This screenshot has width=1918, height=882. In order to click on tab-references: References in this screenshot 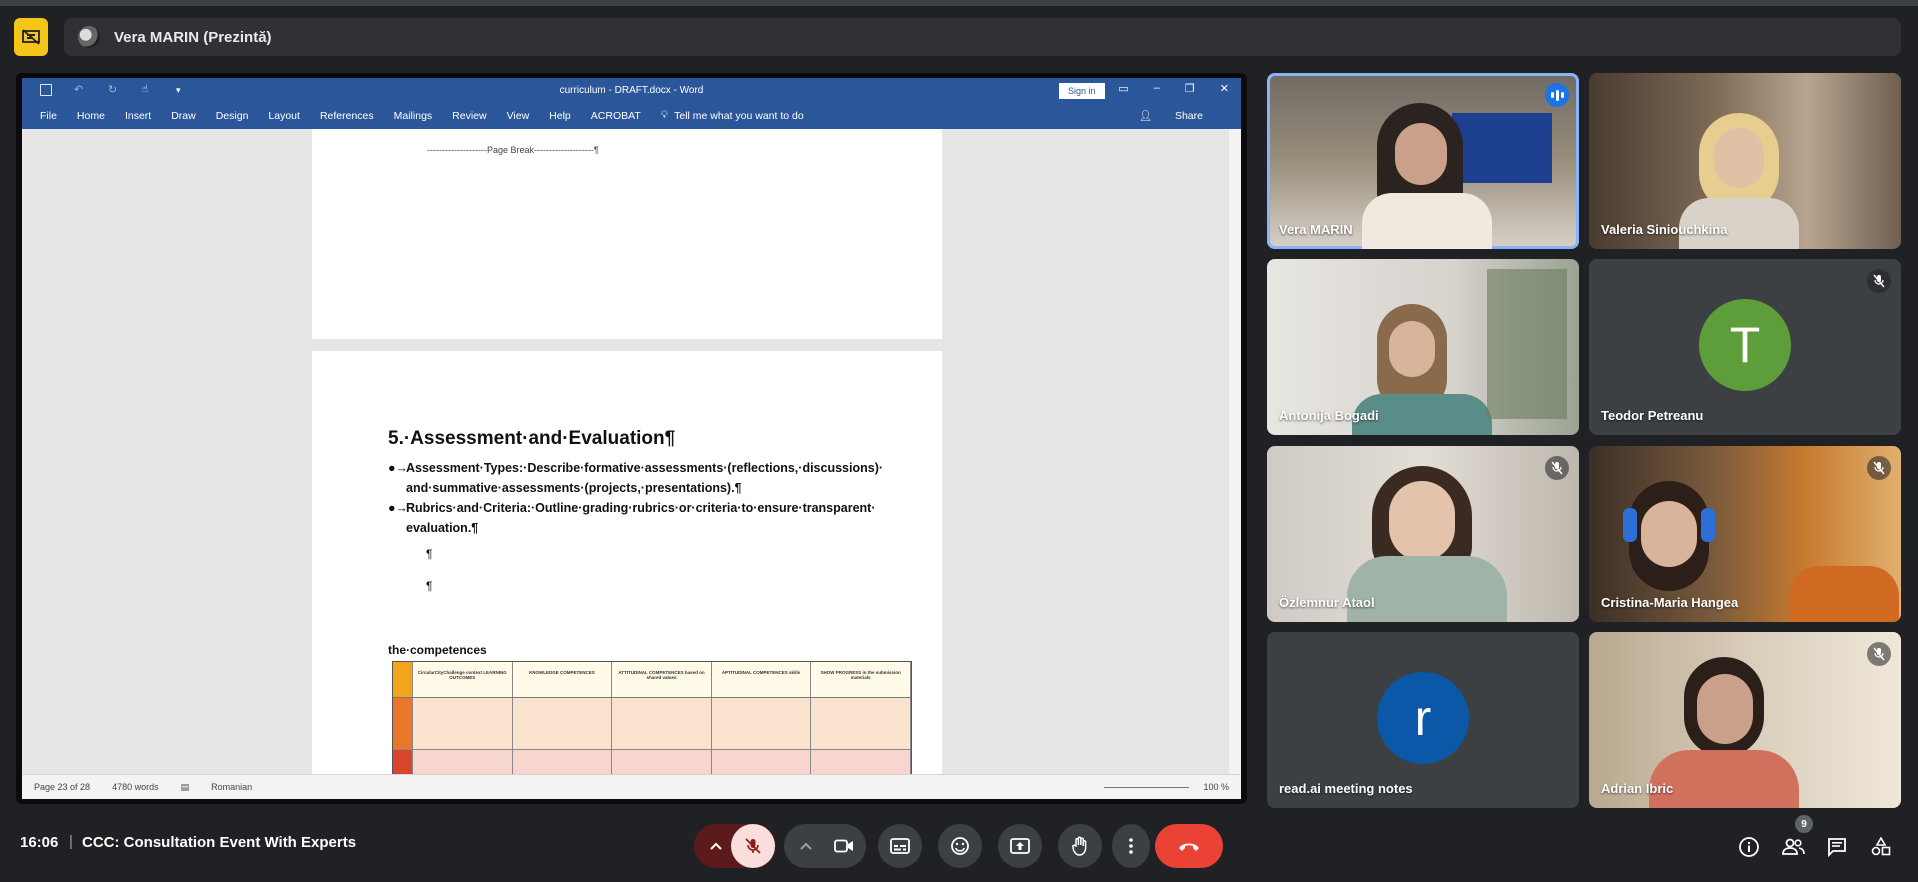, I will do `click(347, 116)`.